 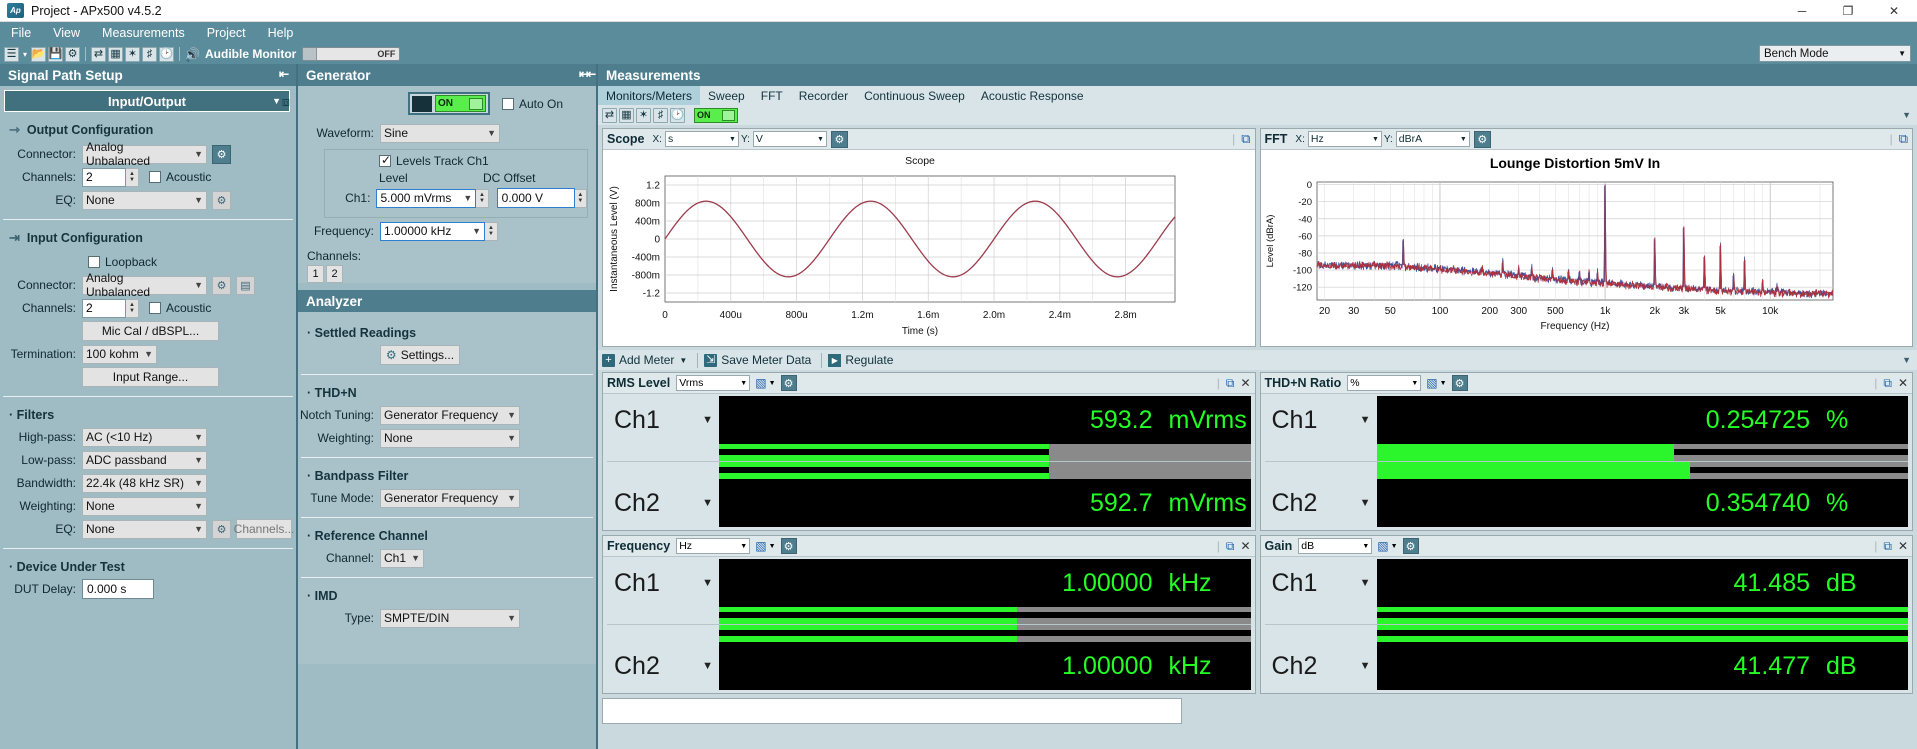 I want to click on ch1-level-input: 5.000 mVrms ▼, so click(x=426, y=198).